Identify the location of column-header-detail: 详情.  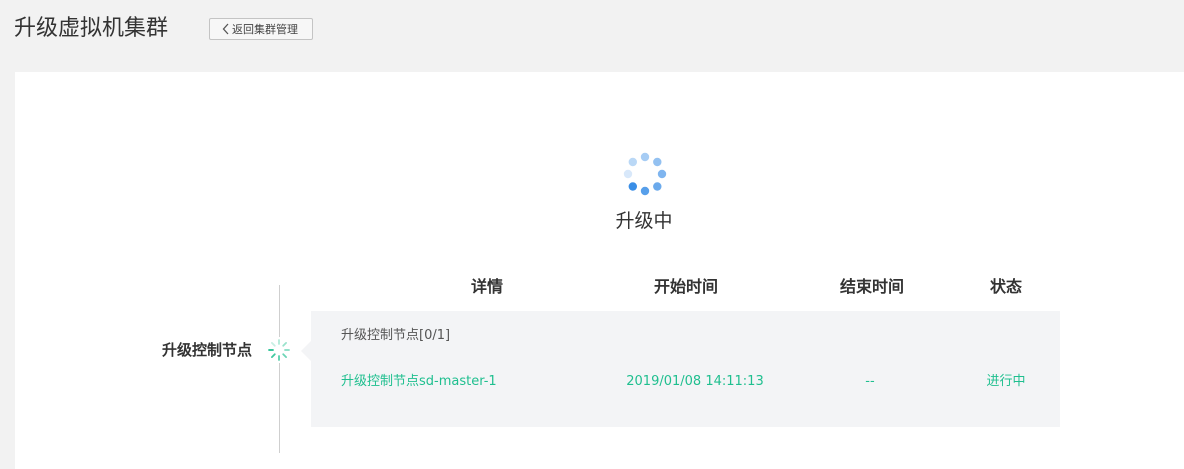
(486, 286).